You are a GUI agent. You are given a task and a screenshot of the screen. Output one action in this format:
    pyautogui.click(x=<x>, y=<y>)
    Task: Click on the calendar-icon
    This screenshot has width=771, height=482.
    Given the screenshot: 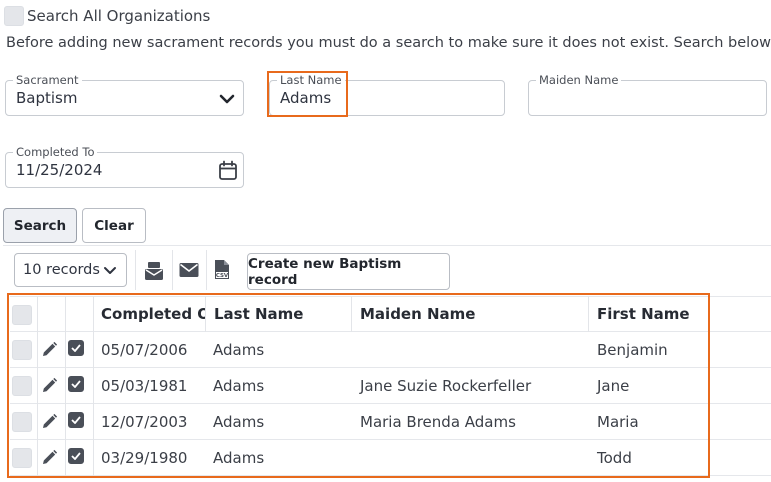 What is the action you would take?
    pyautogui.click(x=228, y=172)
    